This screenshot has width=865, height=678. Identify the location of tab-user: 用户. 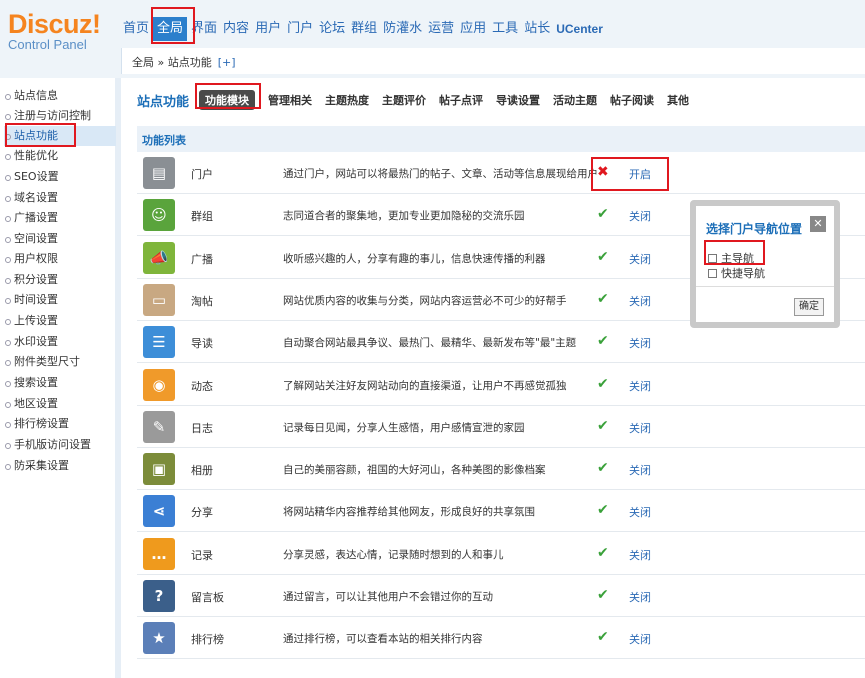
(268, 29).